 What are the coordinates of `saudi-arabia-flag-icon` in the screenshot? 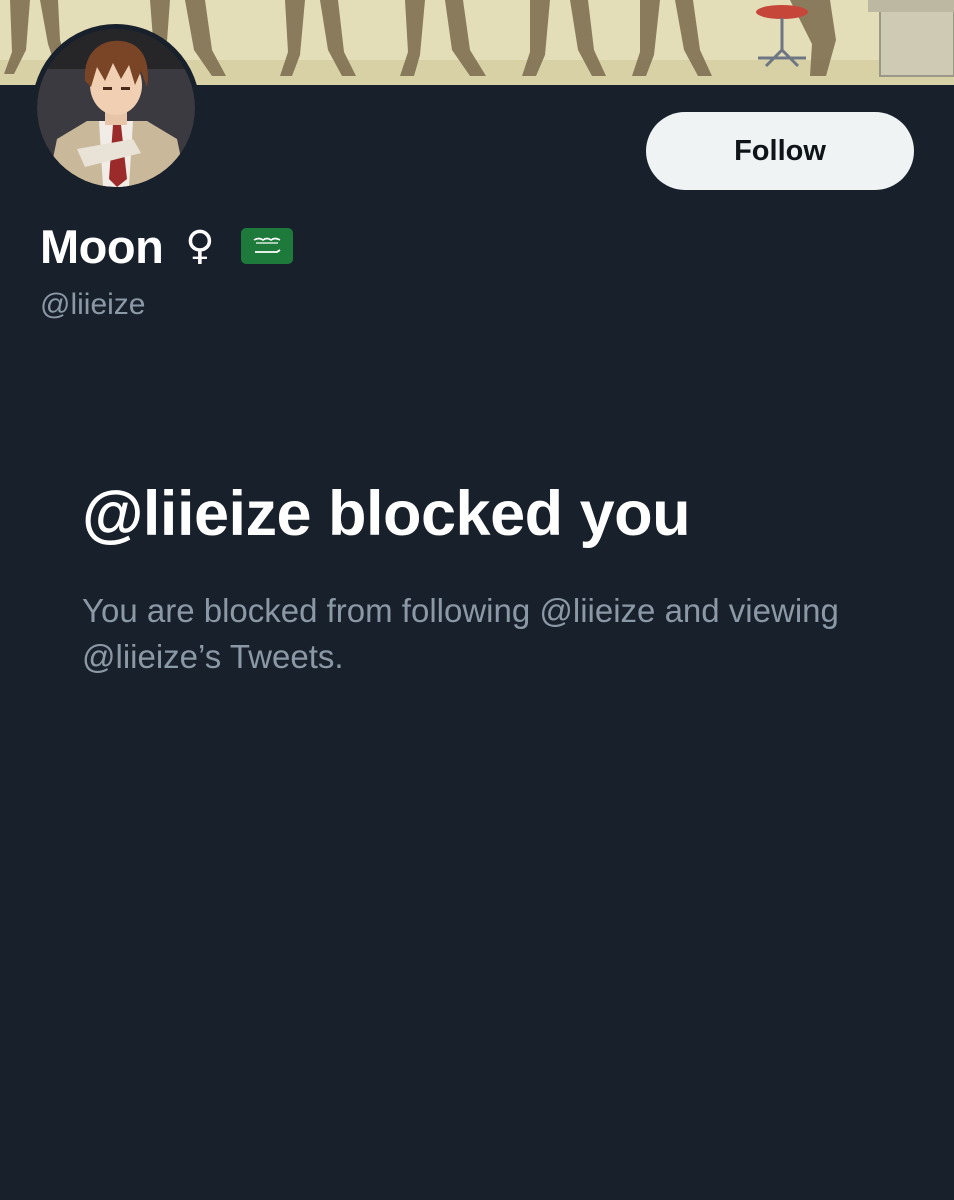 It's located at (266, 246).